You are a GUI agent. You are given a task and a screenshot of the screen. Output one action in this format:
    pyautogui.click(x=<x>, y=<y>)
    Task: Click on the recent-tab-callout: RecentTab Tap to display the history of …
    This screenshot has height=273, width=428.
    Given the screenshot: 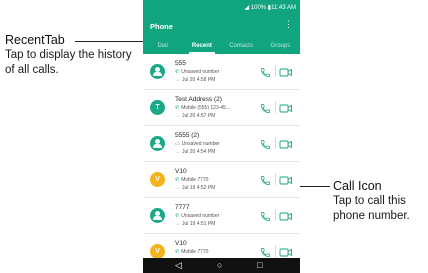 What is the action you would take?
    pyautogui.click(x=69, y=55)
    